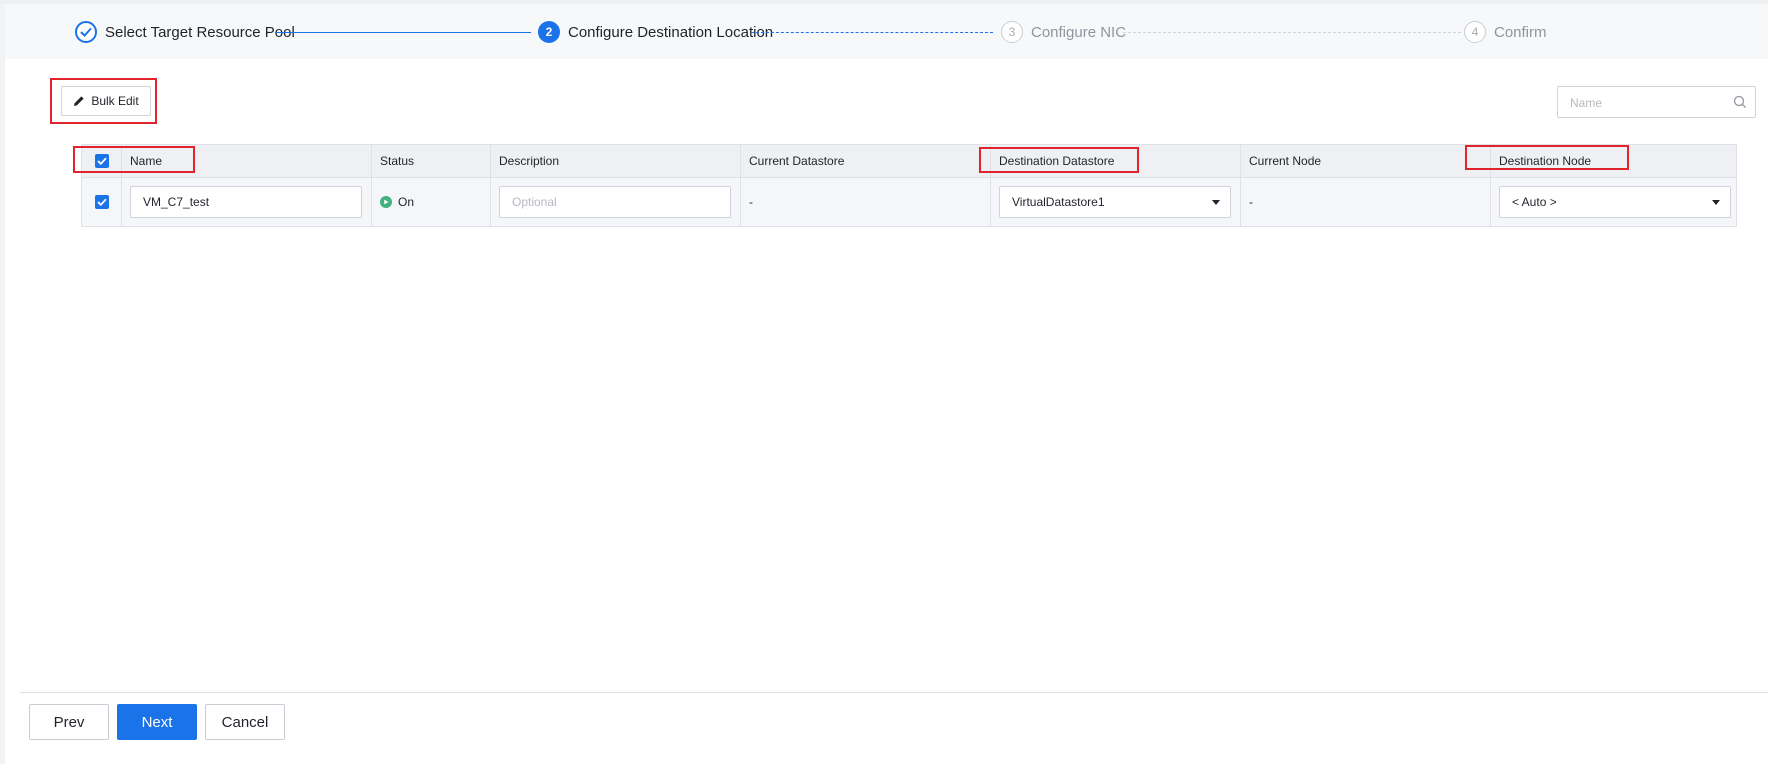 Image resolution: width=1768 pixels, height=764 pixels. I want to click on select-all-cell, so click(102, 161).